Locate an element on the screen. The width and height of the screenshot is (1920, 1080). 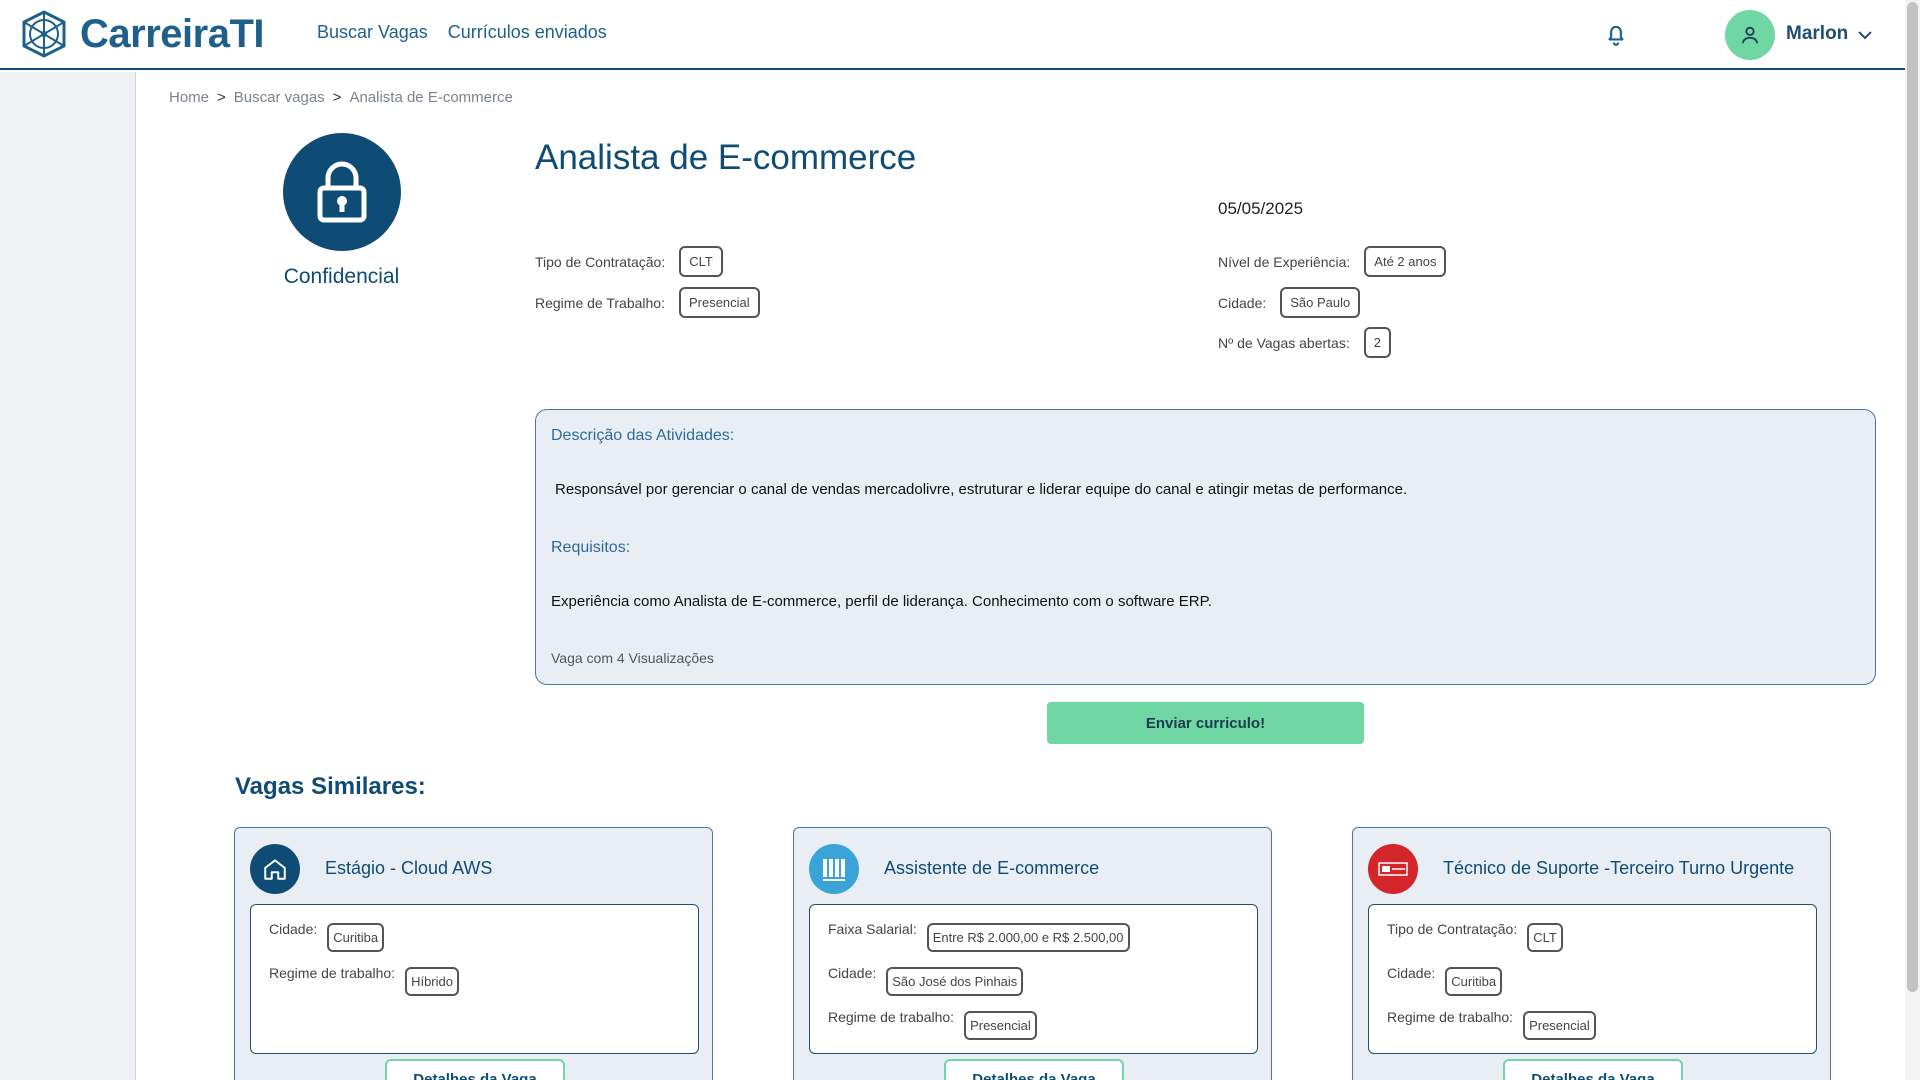
user-icon is located at coordinates (1750, 35).